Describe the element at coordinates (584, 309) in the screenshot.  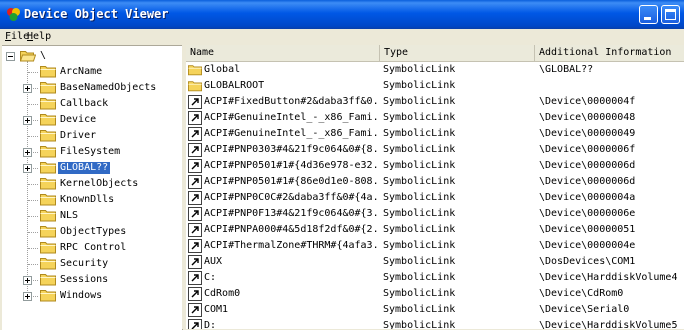
I see `cell-info: \Device\Serial0` at that location.